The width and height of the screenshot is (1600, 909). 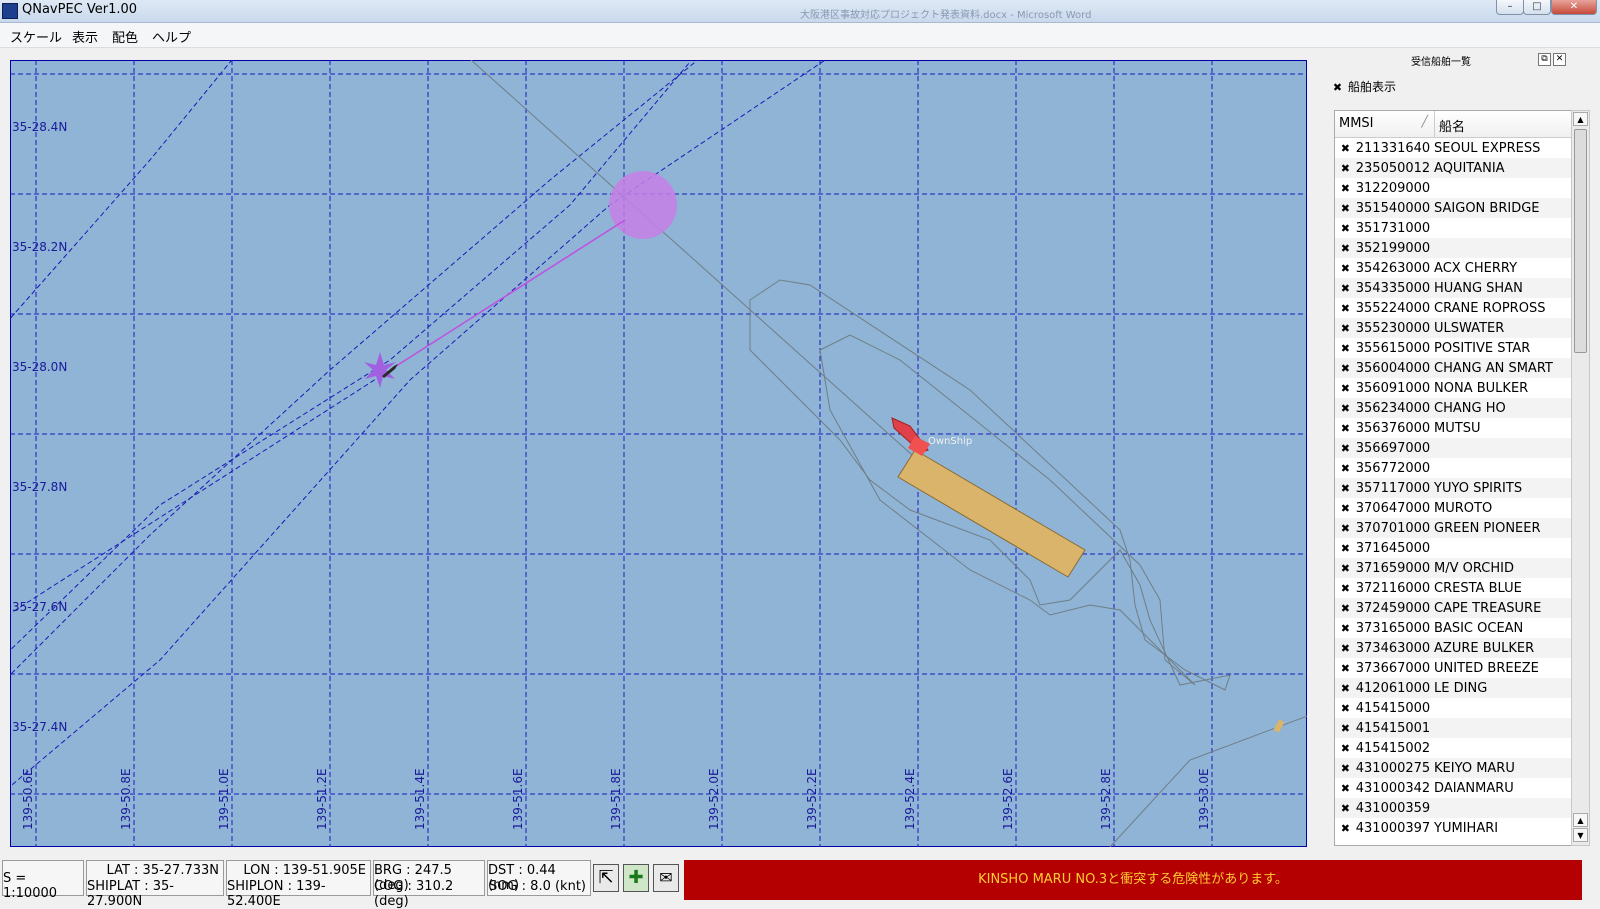 What do you see at coordinates (1453, 588) in the screenshot?
I see `ship-list-row: ✖ 372116000 CRESTA BLUE` at bounding box center [1453, 588].